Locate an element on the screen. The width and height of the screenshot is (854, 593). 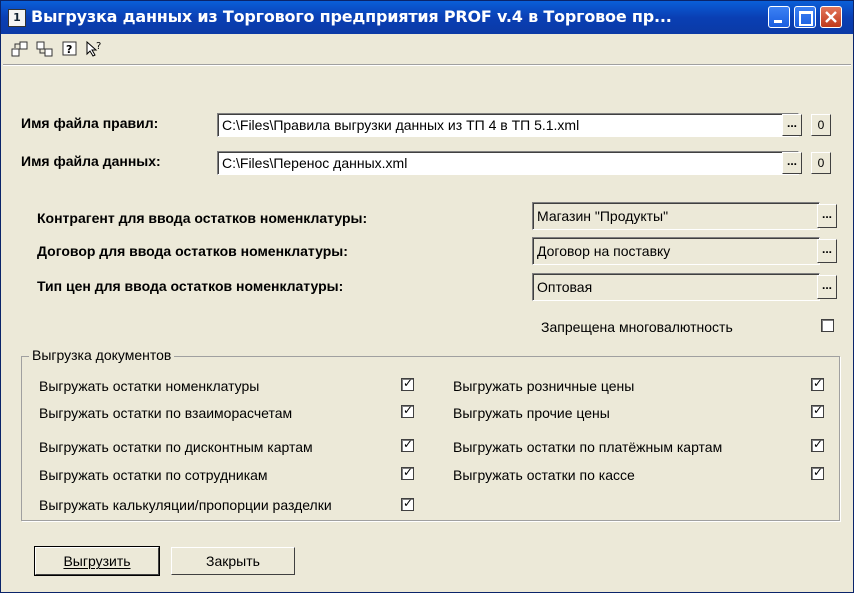
data-file-input: C:\Files\Перенос данных.xml is located at coordinates (508, 163).